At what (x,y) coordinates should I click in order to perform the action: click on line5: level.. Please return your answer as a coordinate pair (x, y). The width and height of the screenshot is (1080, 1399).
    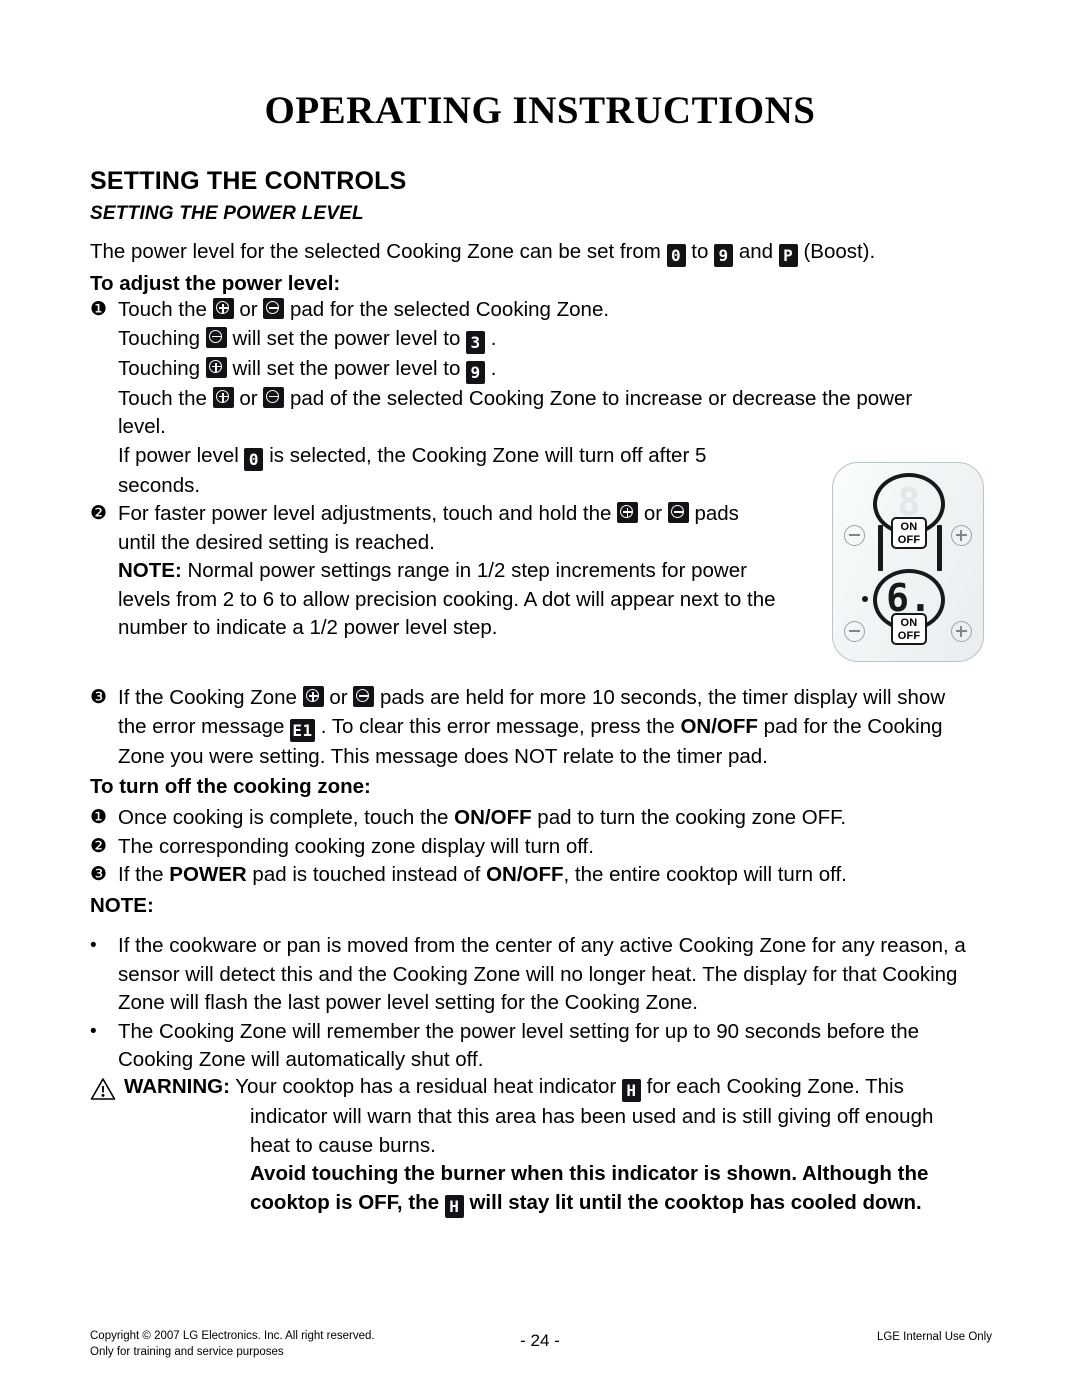
    Looking at the image, I should click on (142, 426).